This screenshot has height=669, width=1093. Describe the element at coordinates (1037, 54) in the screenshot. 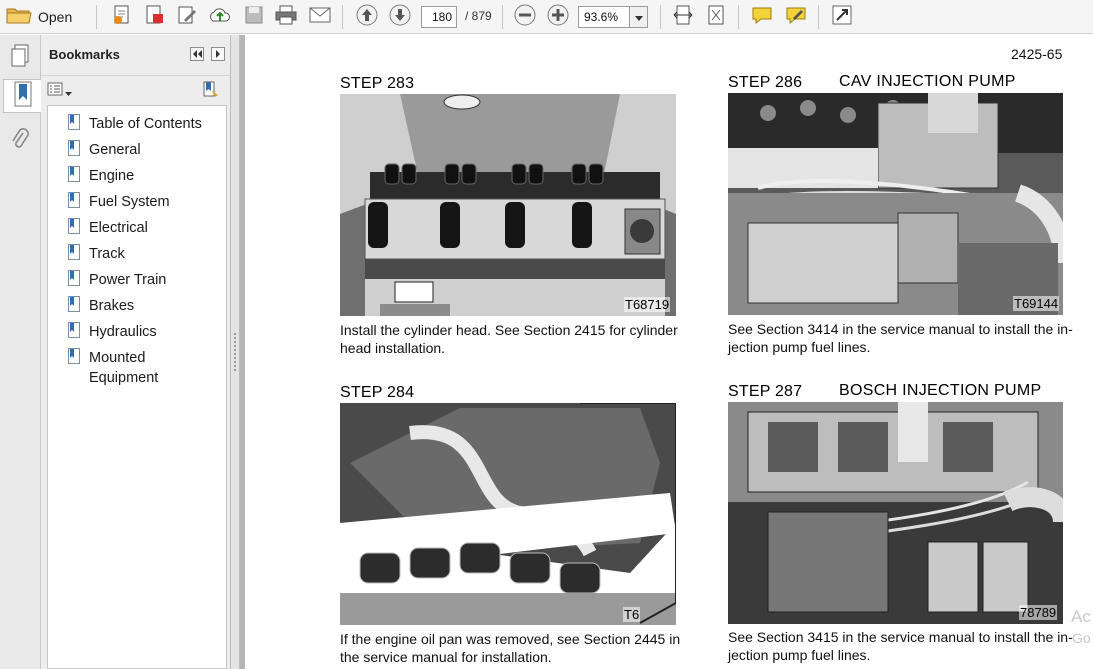

I see `page-header-number: 2425-65` at that location.